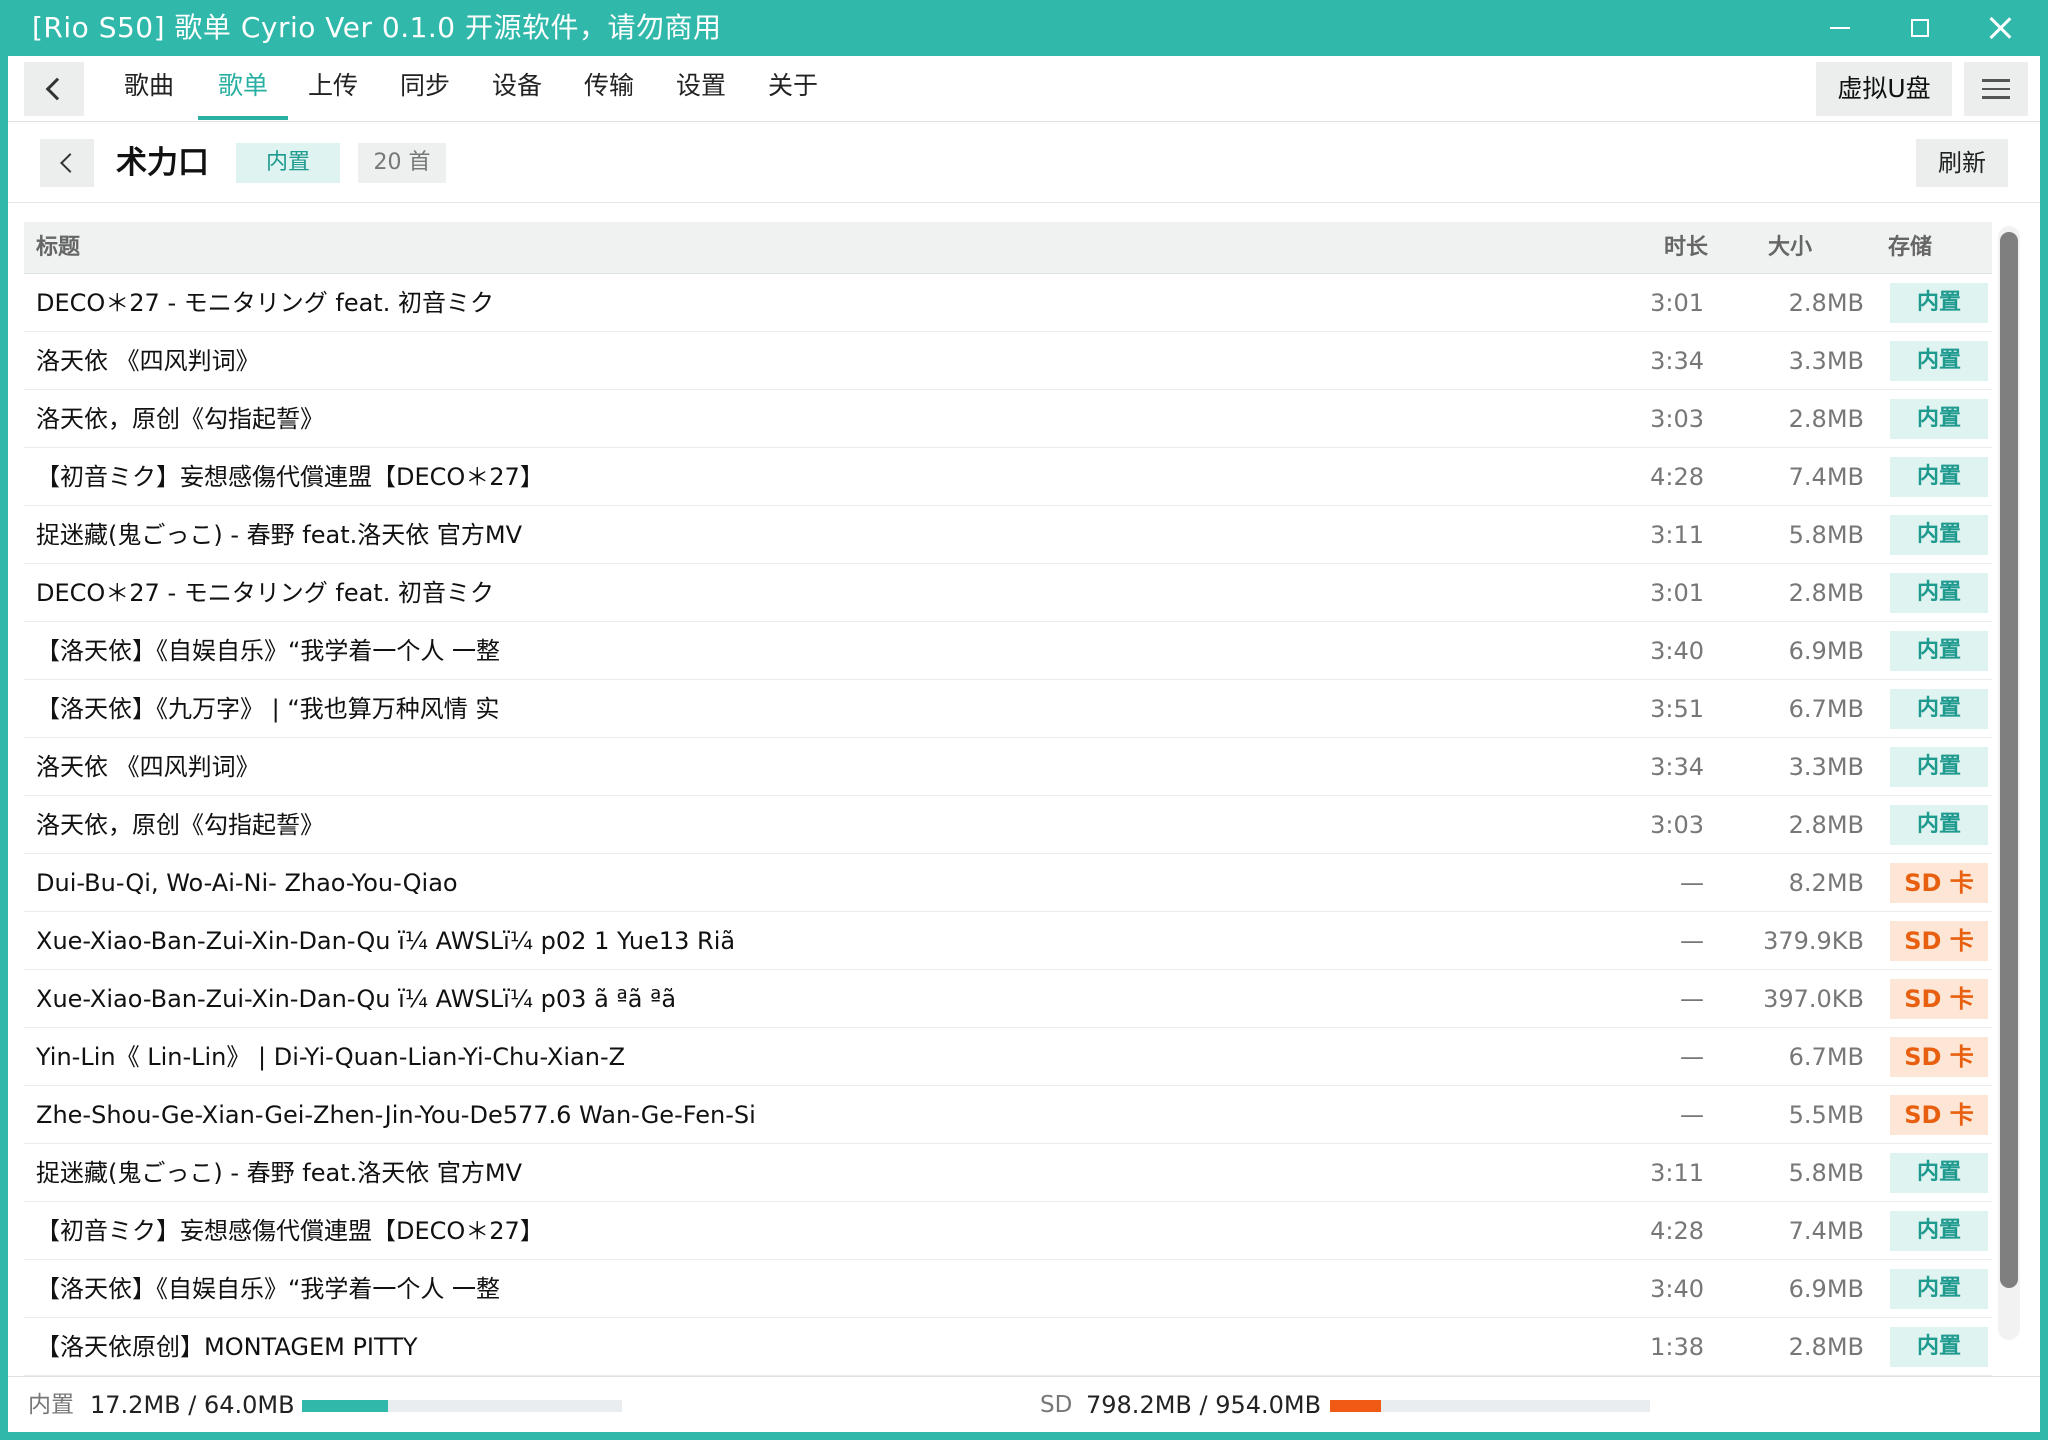  Describe the element at coordinates (268, 709) in the screenshot. I see `song-title: 【洛天依】《九万字》 | “我也算万种风情 实` at that location.